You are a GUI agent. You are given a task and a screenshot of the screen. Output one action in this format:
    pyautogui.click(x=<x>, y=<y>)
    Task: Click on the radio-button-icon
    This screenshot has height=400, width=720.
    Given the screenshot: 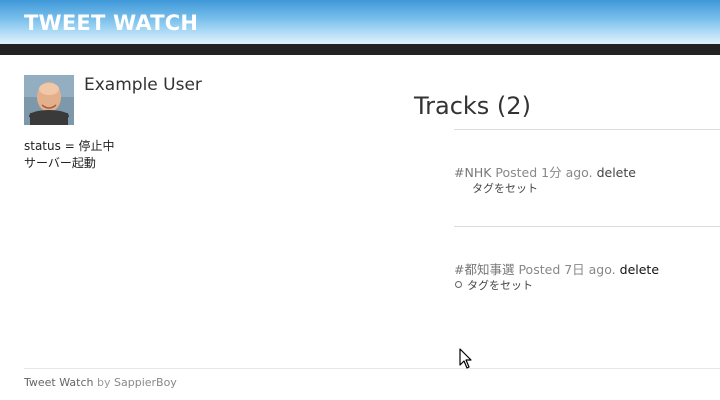 What is the action you would take?
    pyautogui.click(x=458, y=284)
    